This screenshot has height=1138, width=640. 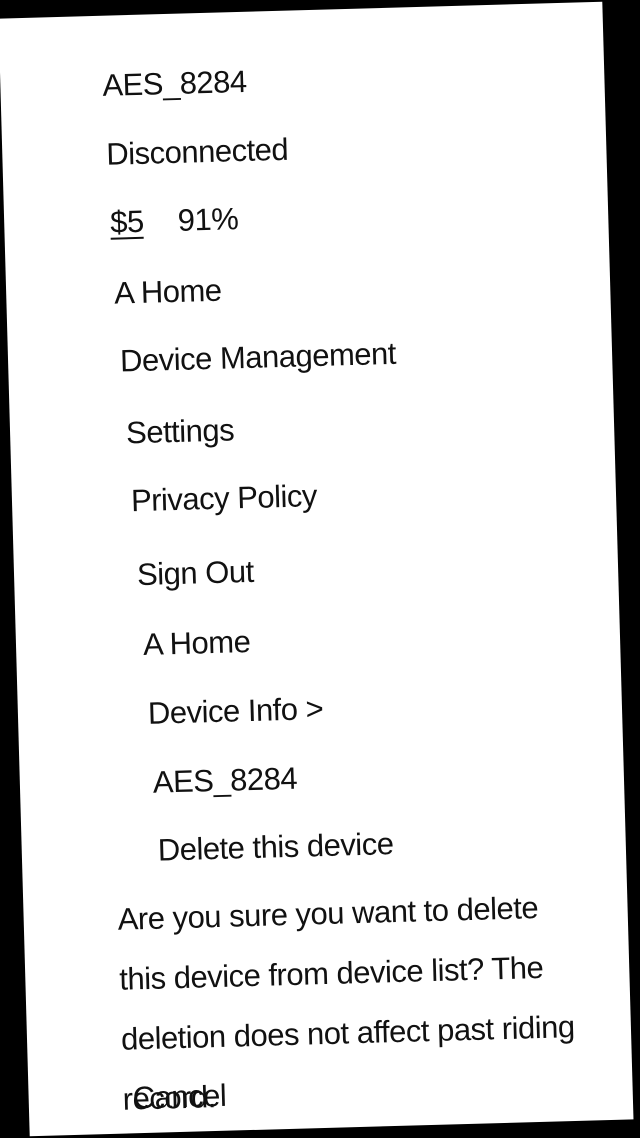 I want to click on nav-home: A Home, so click(x=197, y=643).